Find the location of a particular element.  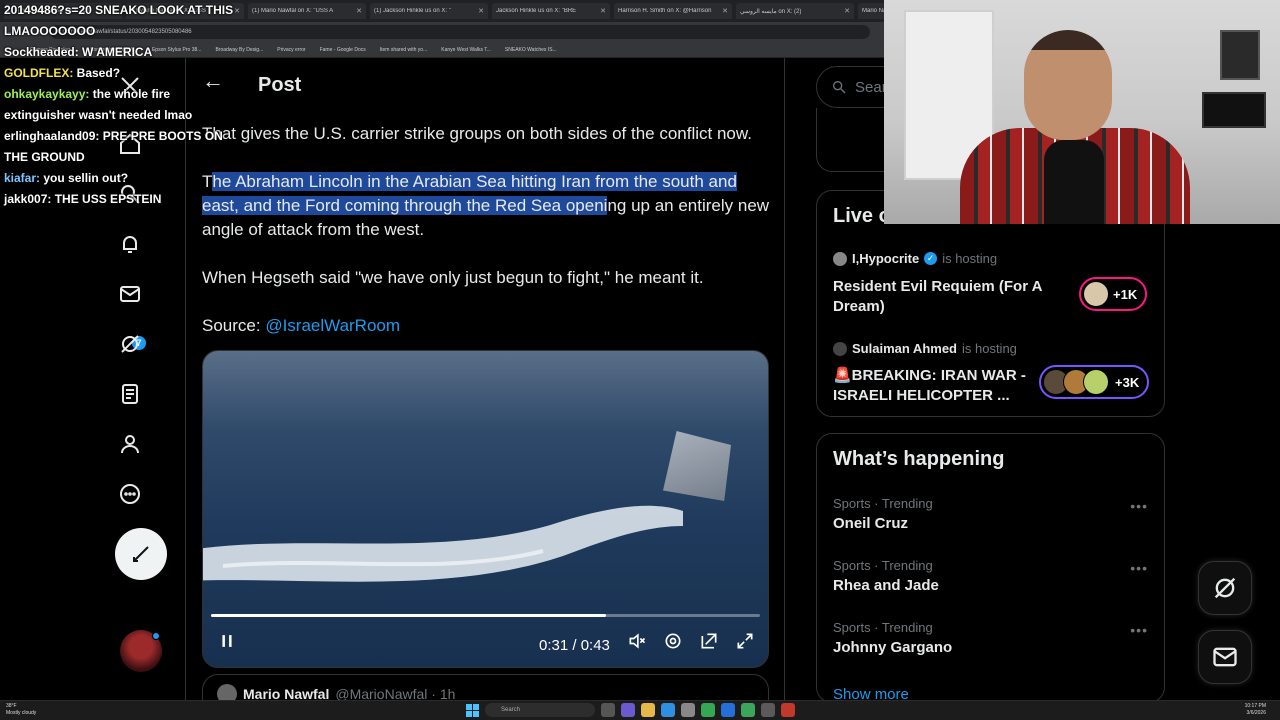

person-head-image is located at coordinates (1068, 85).